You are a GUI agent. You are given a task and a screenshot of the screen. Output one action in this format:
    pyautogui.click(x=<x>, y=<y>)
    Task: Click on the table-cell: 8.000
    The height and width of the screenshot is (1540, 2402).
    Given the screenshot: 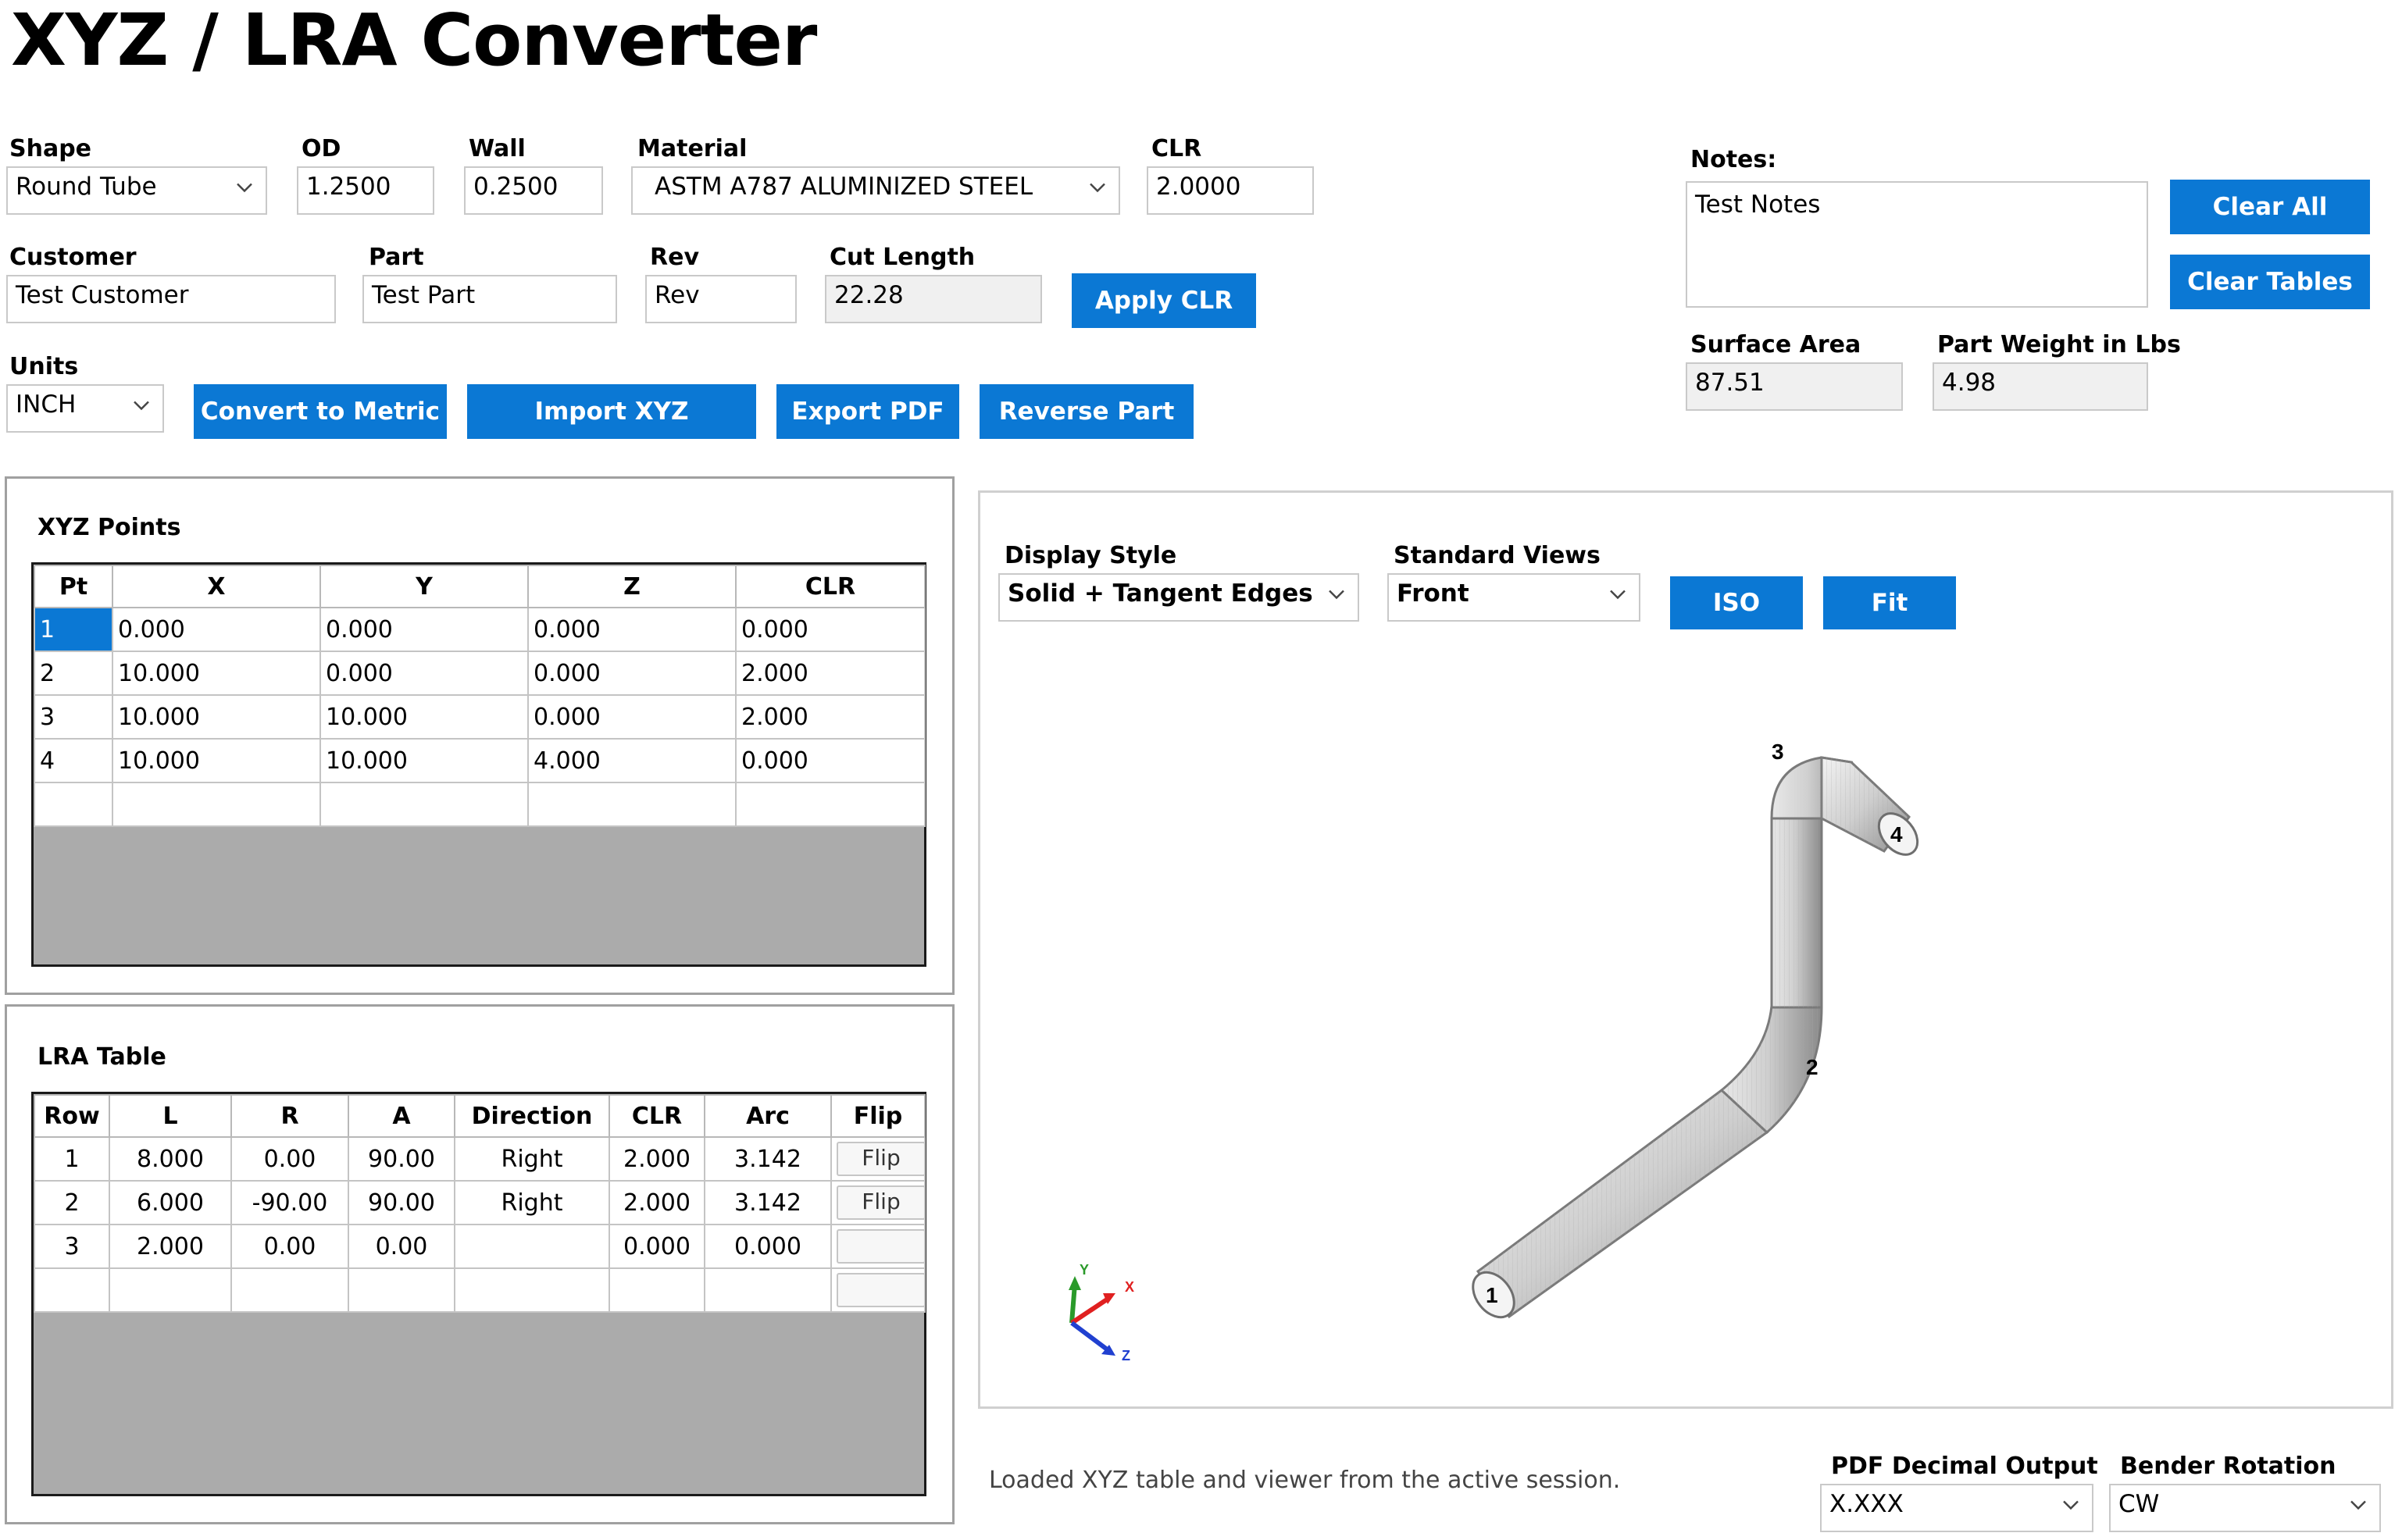 What is the action you would take?
    pyautogui.click(x=170, y=1159)
    